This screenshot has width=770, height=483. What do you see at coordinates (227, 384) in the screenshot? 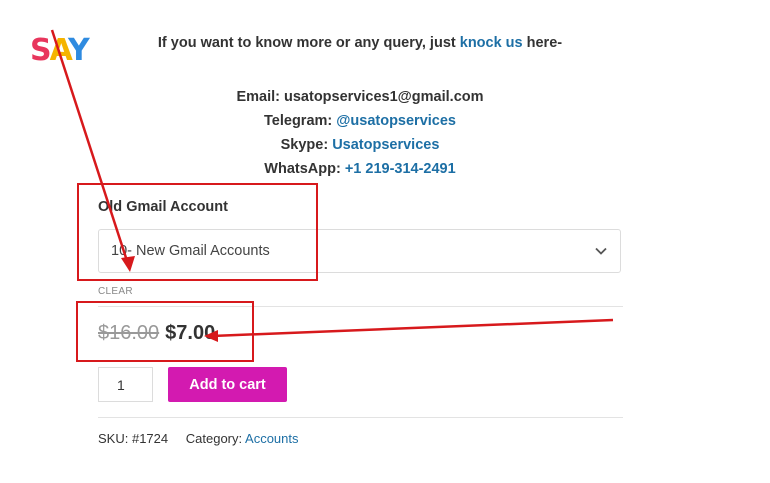
I see `add-to-cart-button: Add to cart` at bounding box center [227, 384].